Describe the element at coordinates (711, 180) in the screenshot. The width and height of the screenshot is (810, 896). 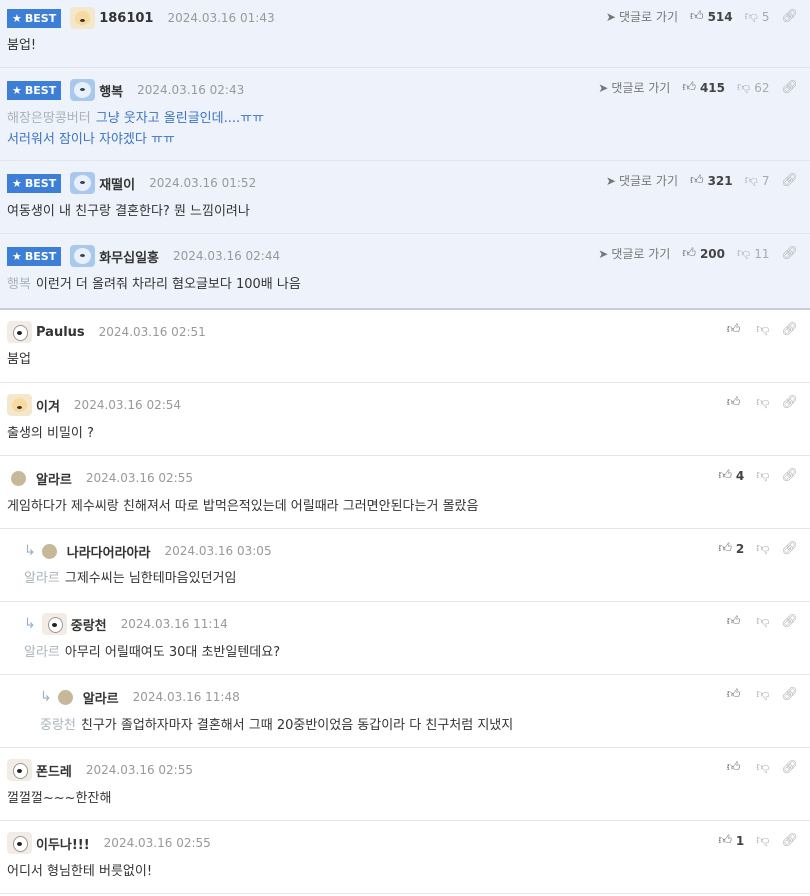
I see `like-button: 👍︎ 321` at that location.